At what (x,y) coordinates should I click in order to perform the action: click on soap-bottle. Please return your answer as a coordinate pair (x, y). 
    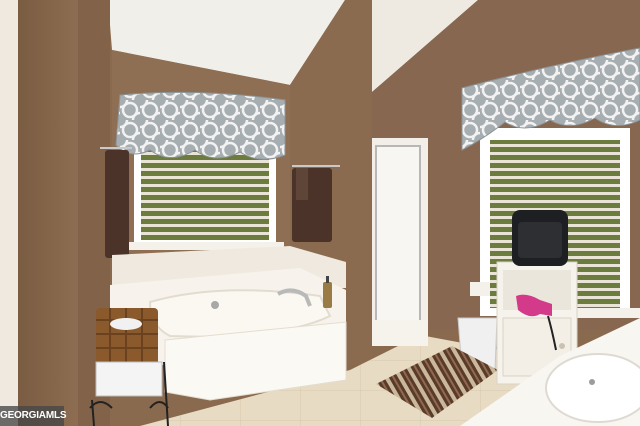
    Looking at the image, I should click on (327, 295).